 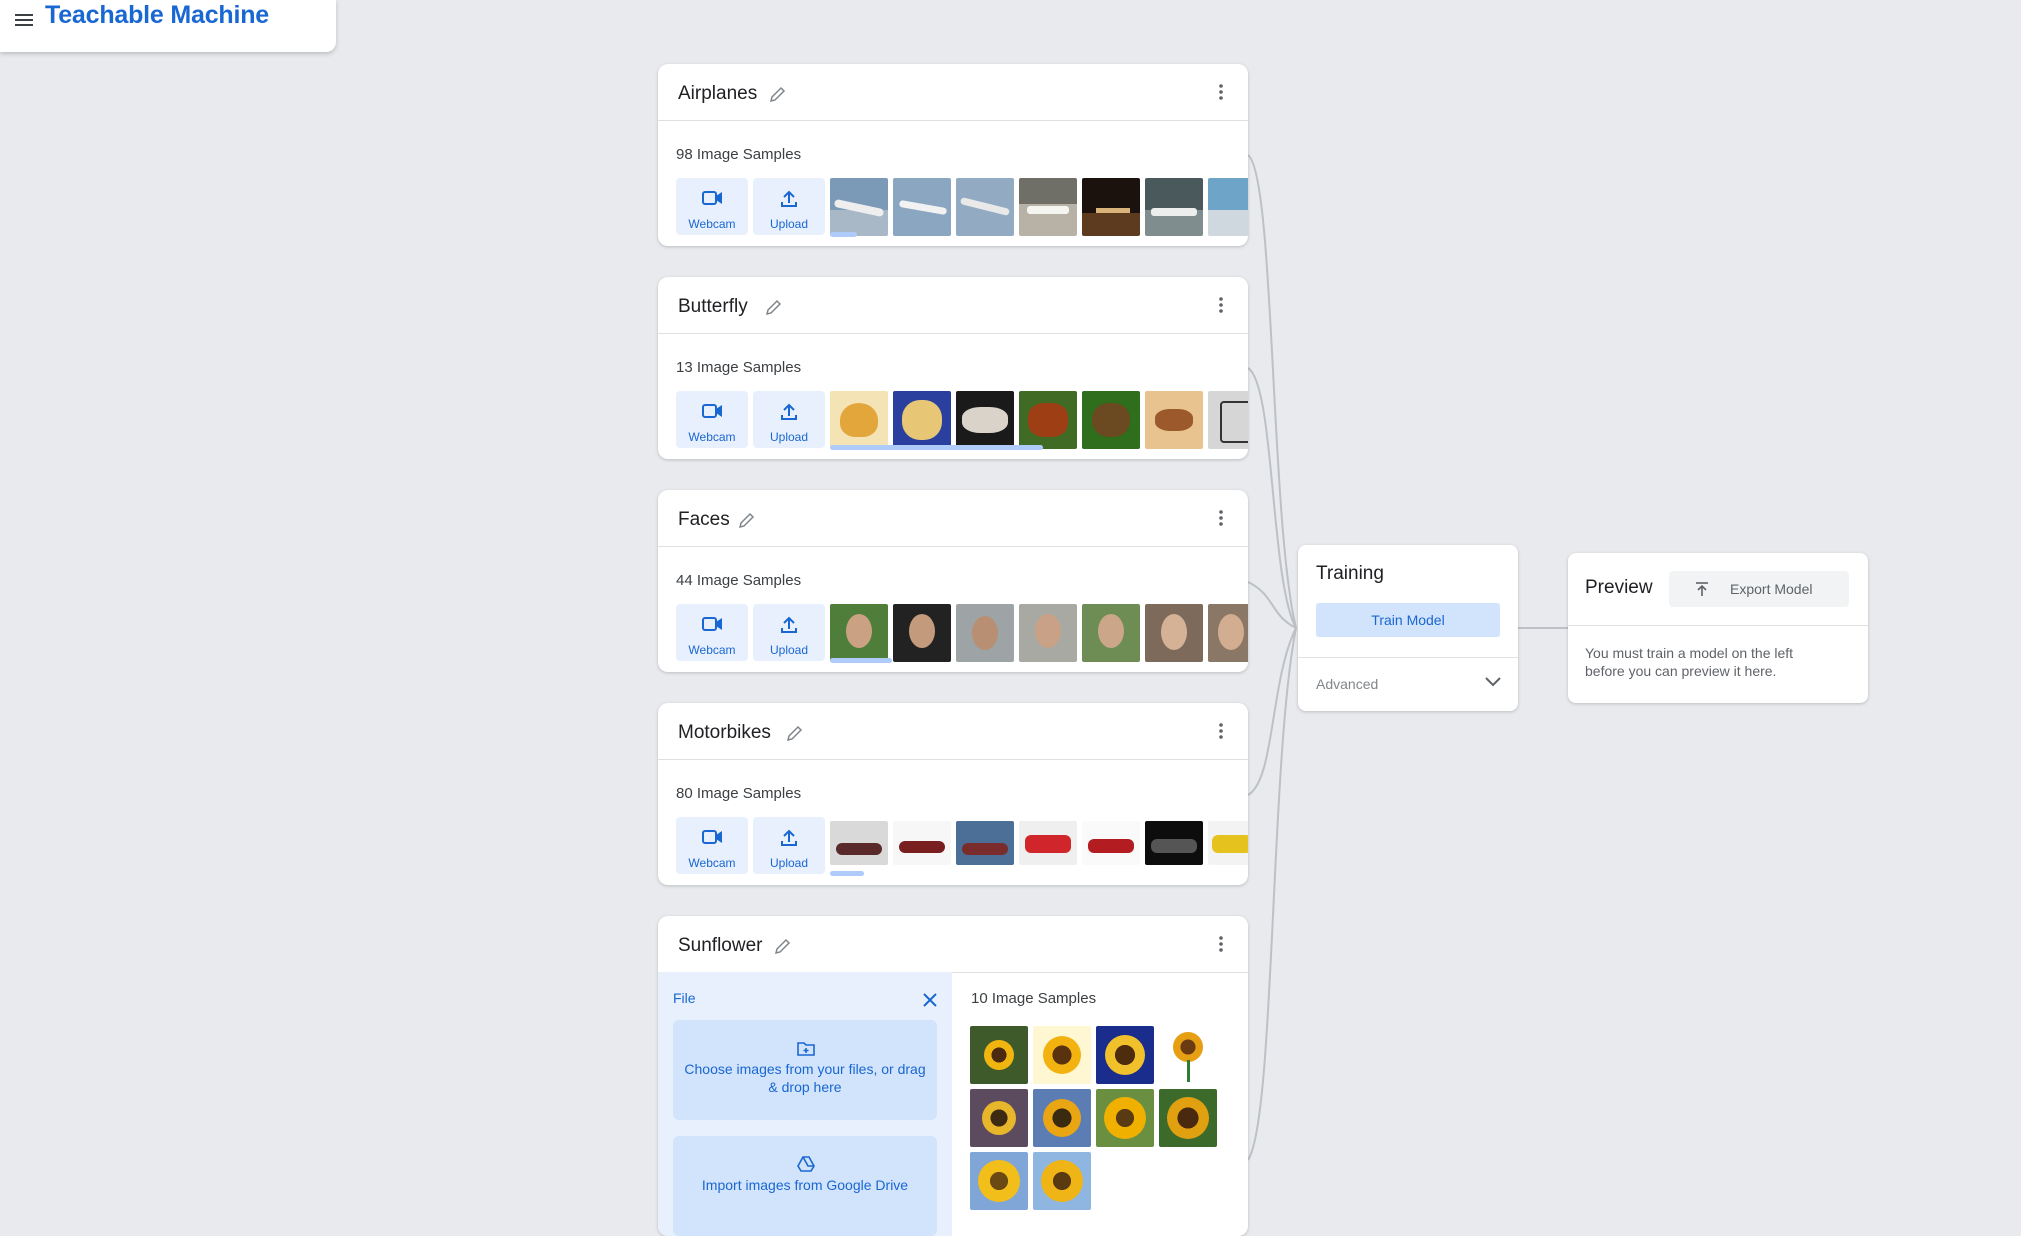 What do you see at coordinates (1619, 587) in the screenshot?
I see `preview-title: Preview` at bounding box center [1619, 587].